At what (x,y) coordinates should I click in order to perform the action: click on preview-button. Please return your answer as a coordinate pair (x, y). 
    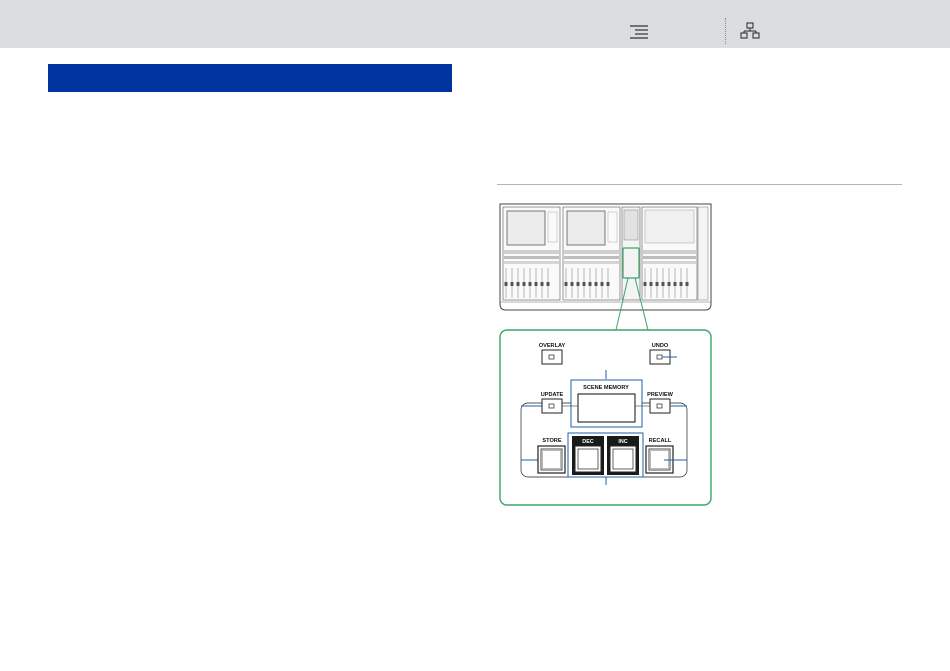
    Looking at the image, I should click on (660, 406).